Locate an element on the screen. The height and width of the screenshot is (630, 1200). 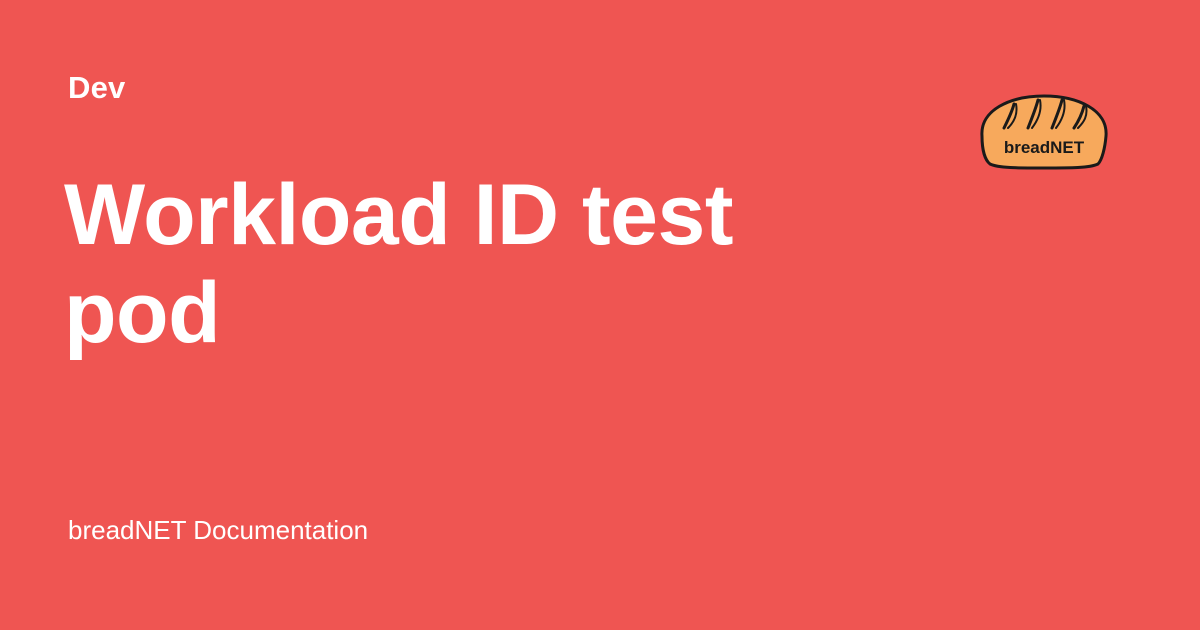
site-logo: breadNET is located at coordinates (1044, 131).